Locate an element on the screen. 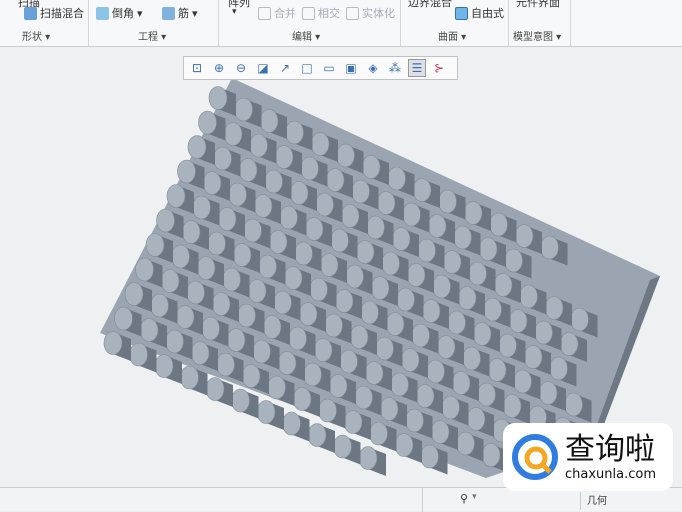 The image size is (682, 512). round-button: 倒角 ▾ is located at coordinates (119, 13).